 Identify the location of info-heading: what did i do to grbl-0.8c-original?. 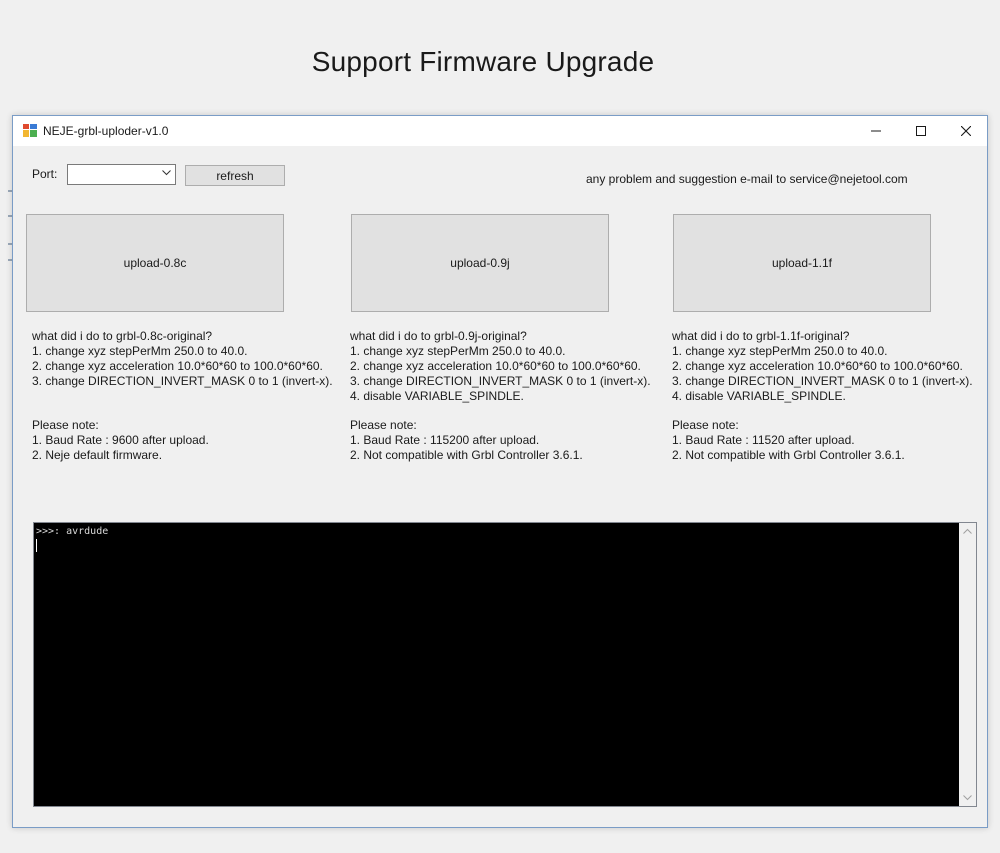
(122, 336).